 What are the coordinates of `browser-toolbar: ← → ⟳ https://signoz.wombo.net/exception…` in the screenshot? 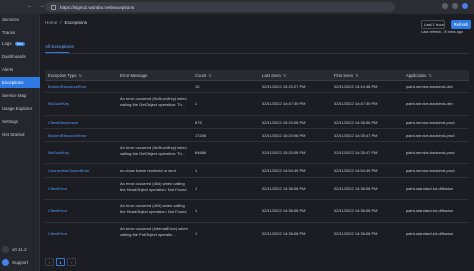 It's located at (237, 7).